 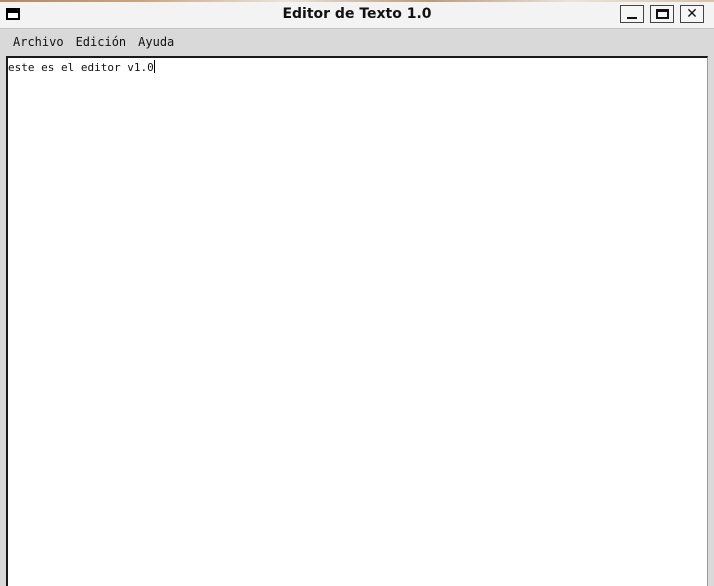 I want to click on editor-content-line: este es el editor v1.0, so click(x=81, y=67).